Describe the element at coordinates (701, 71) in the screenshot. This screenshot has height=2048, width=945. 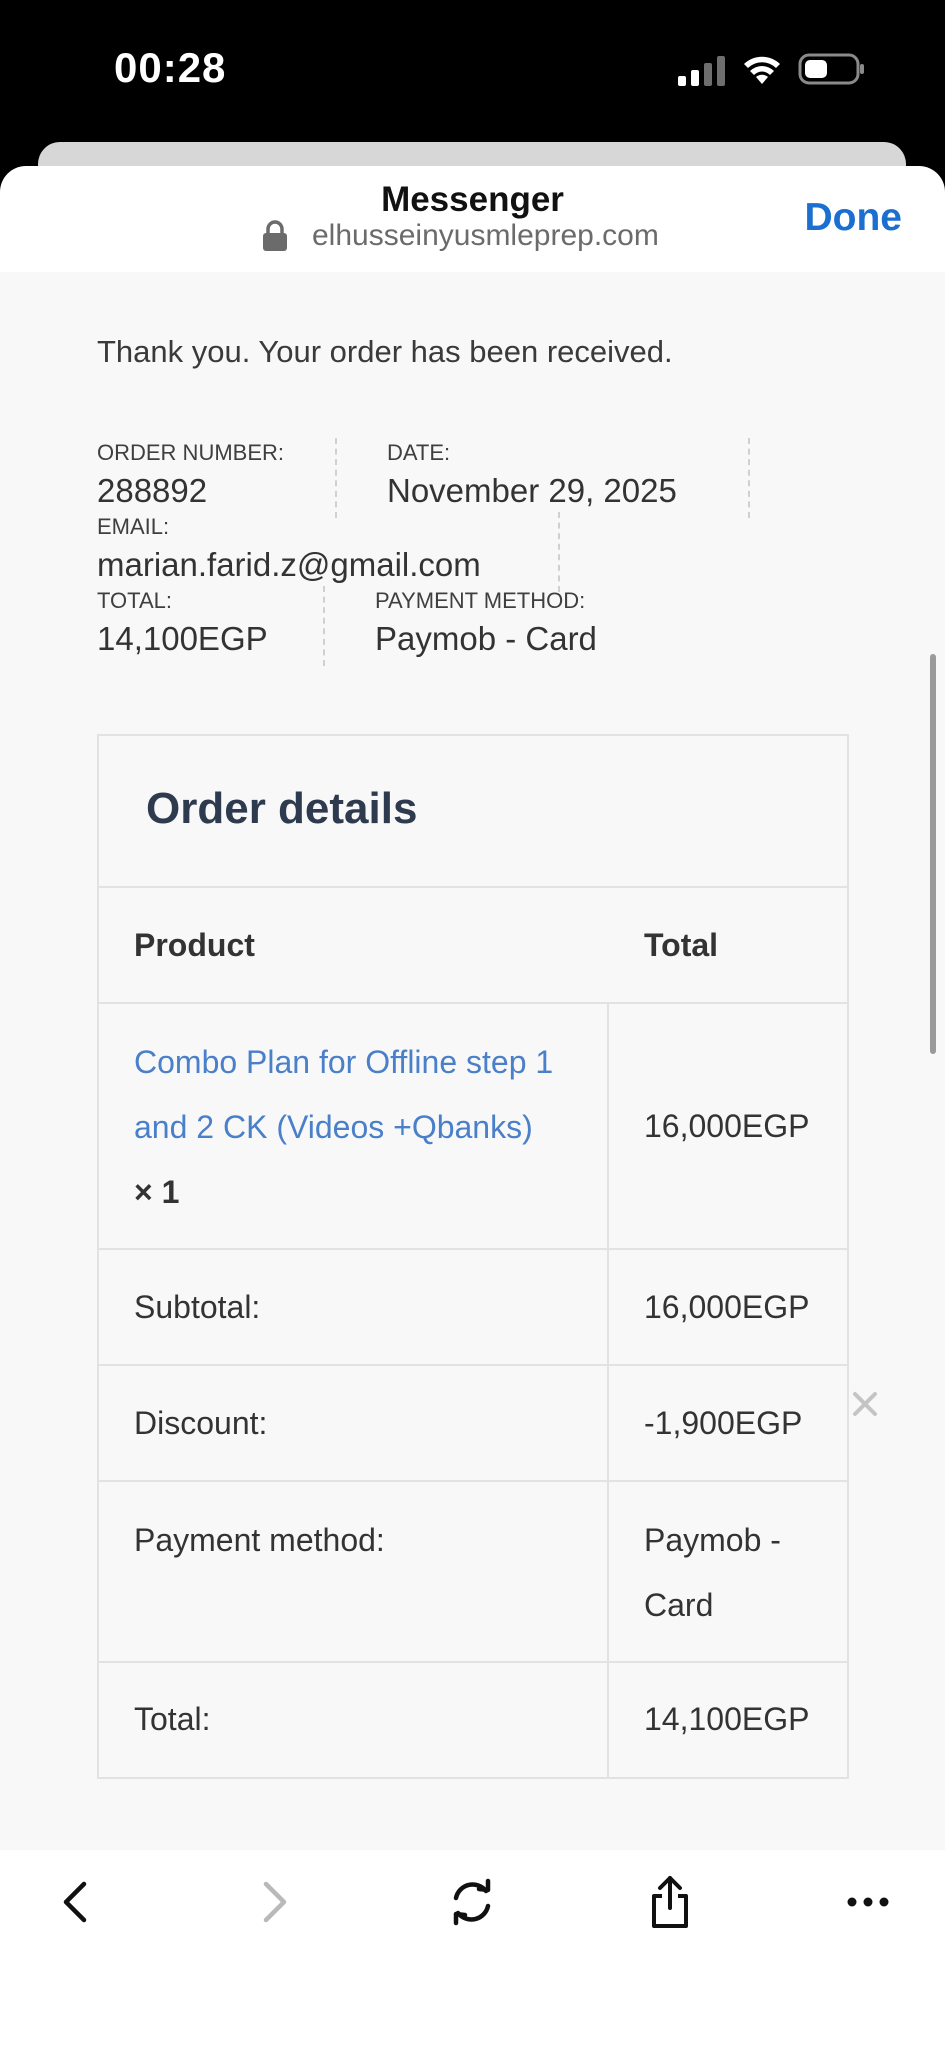
I see `cellular-signal-icon` at that location.